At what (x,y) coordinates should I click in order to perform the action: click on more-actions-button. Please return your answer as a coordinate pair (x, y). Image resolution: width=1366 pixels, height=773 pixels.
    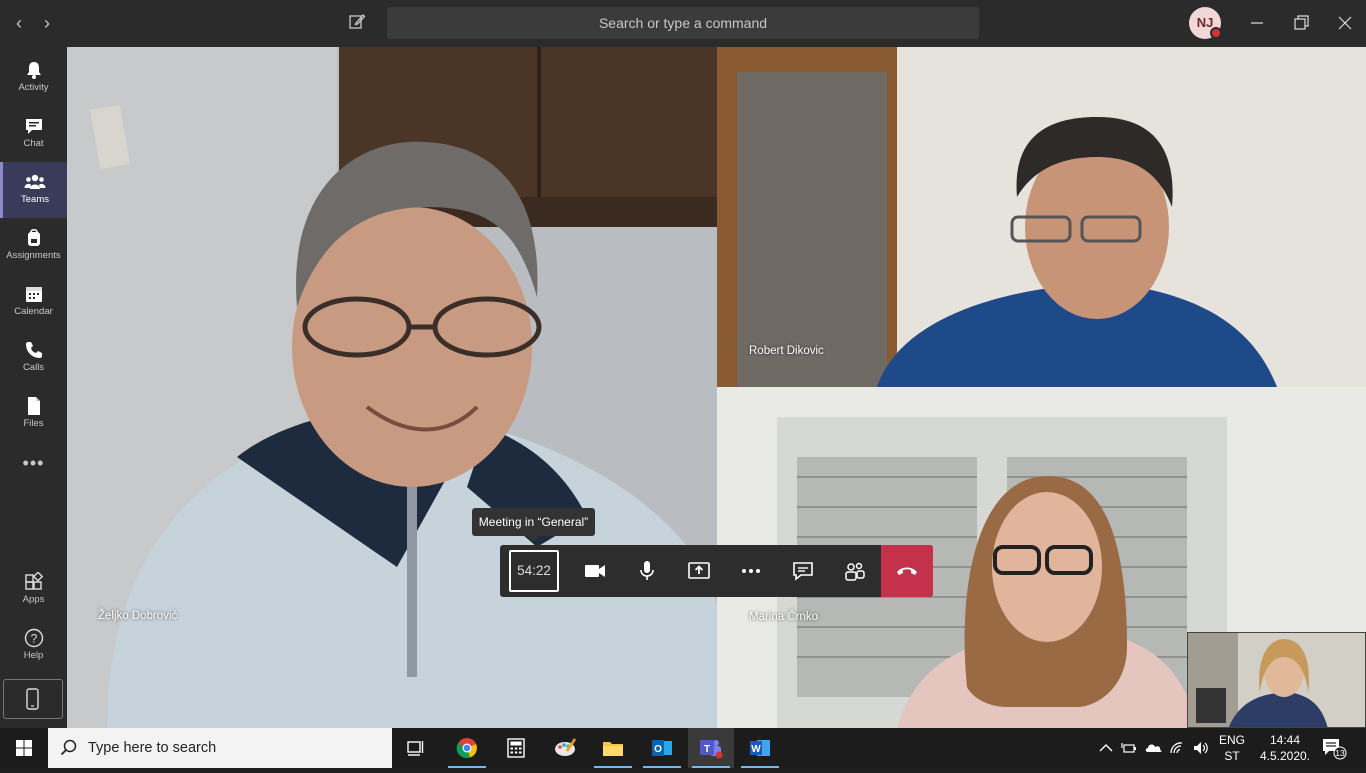
    Looking at the image, I should click on (751, 571).